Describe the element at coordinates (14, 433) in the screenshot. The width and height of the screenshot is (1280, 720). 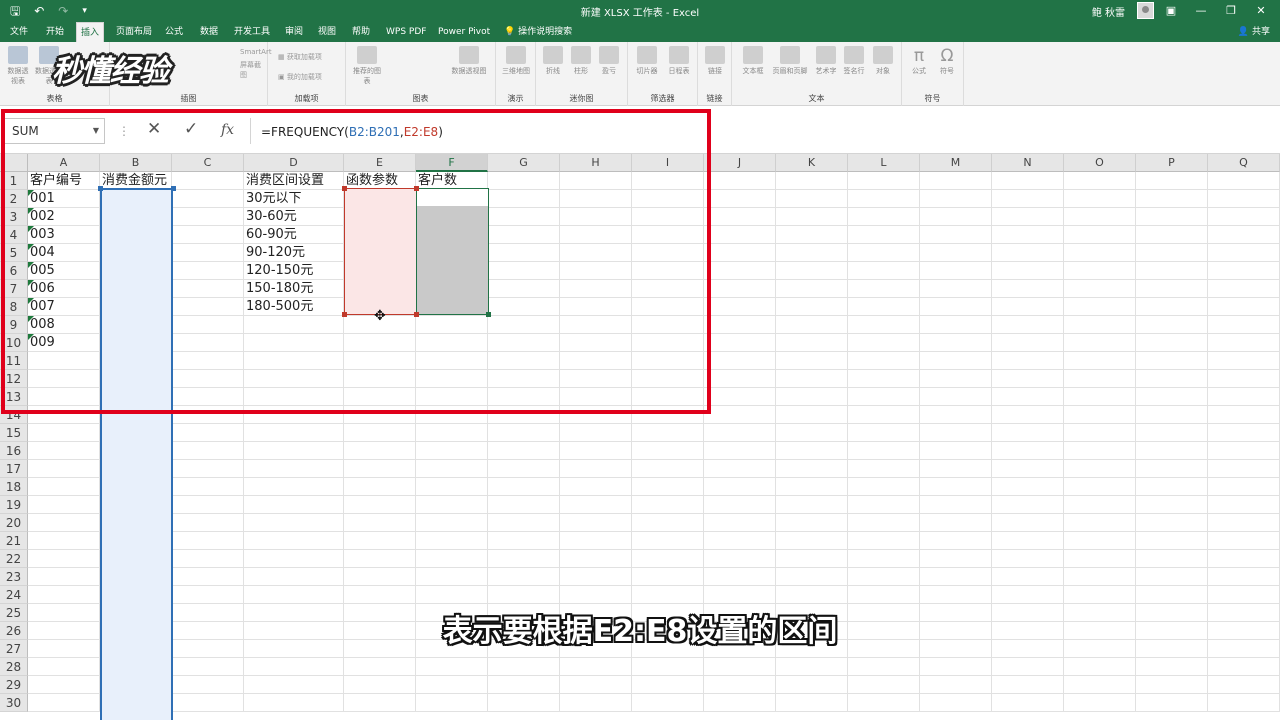
I see `row-header-15: 15` at that location.